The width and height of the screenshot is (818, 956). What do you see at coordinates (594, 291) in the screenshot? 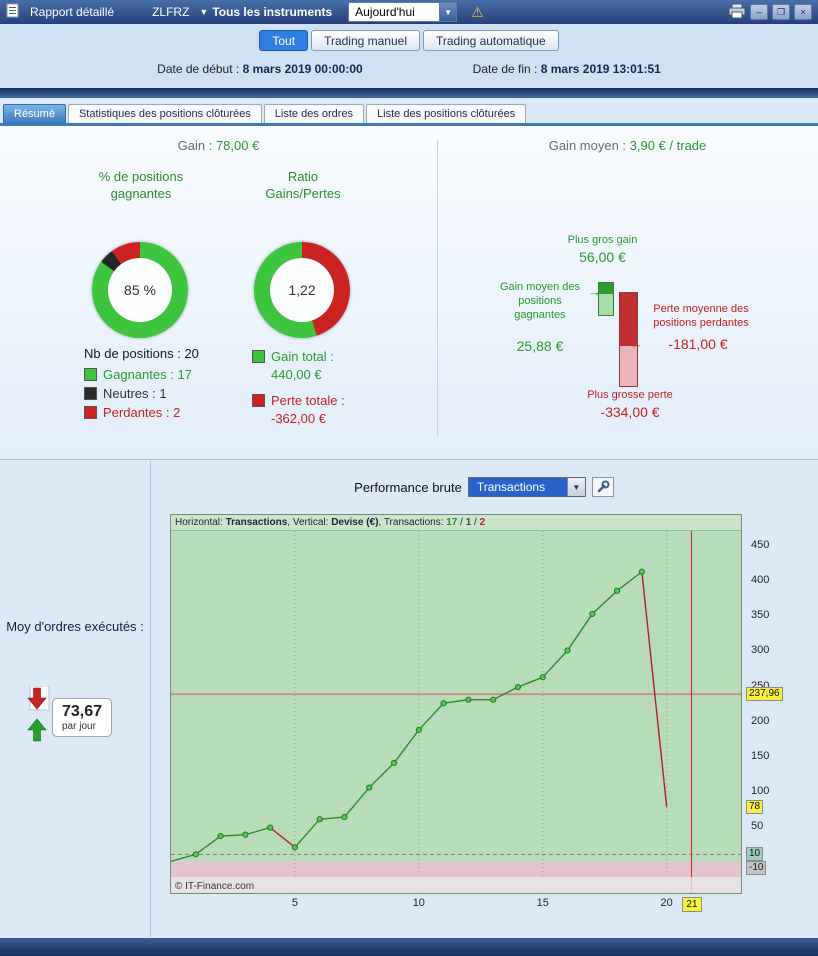
I see `arrow-right-icon: →` at bounding box center [594, 291].